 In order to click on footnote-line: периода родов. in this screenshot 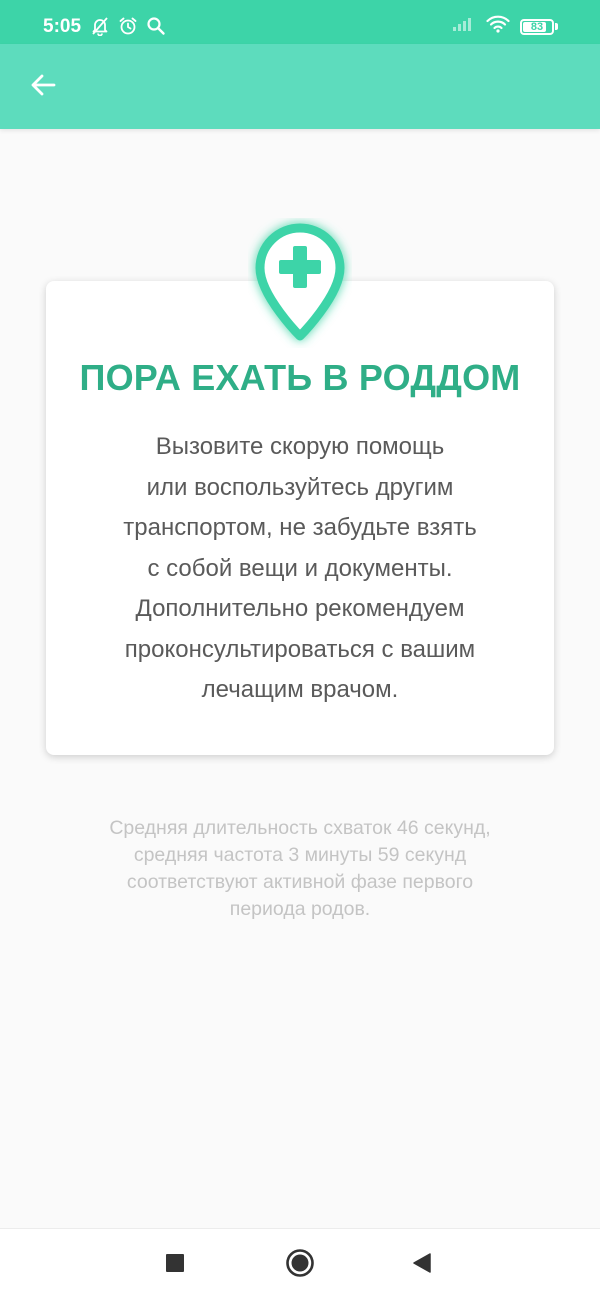, I will do `click(300, 909)`.